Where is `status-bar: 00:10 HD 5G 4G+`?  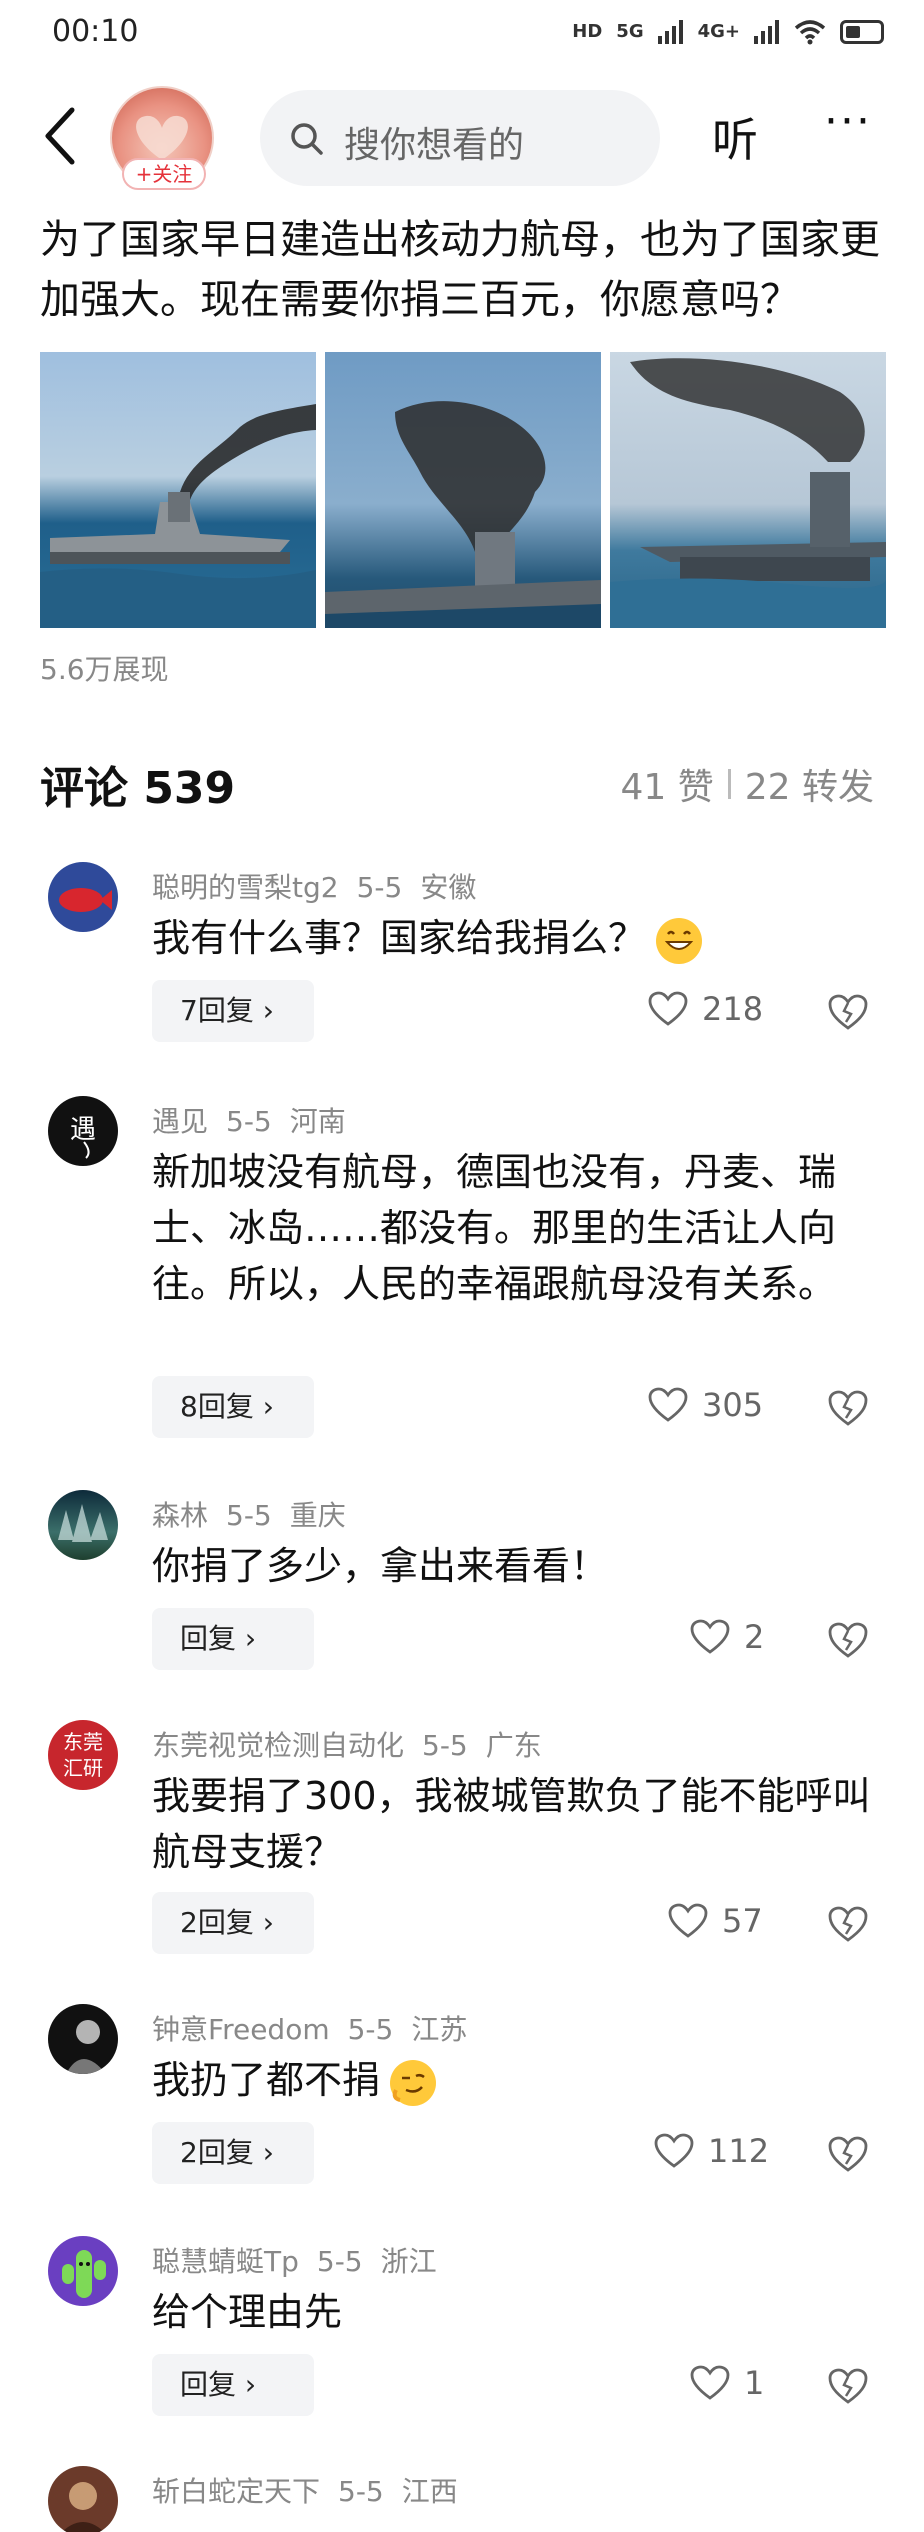
status-bar: 00:10 HD 5G 4G+ is located at coordinates (462, 35).